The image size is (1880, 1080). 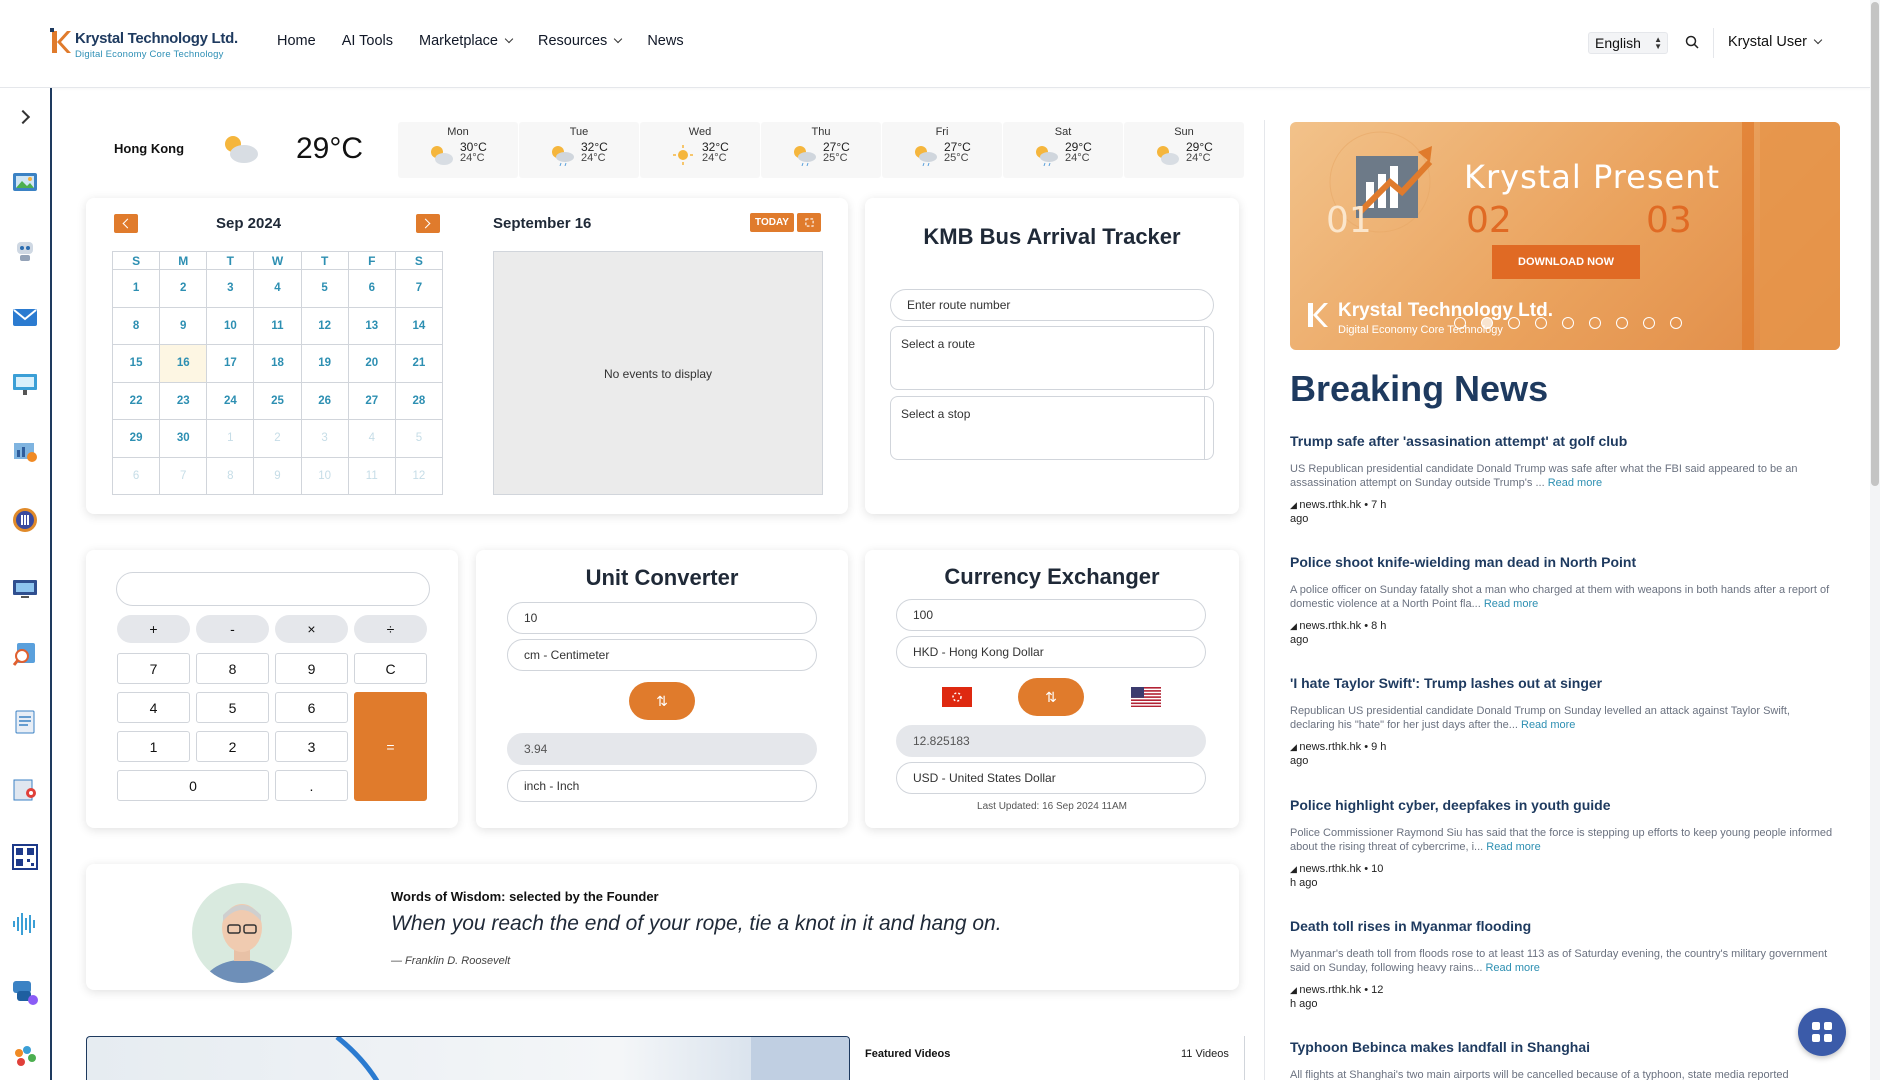 I want to click on digit-1-button: 1, so click(x=153, y=746).